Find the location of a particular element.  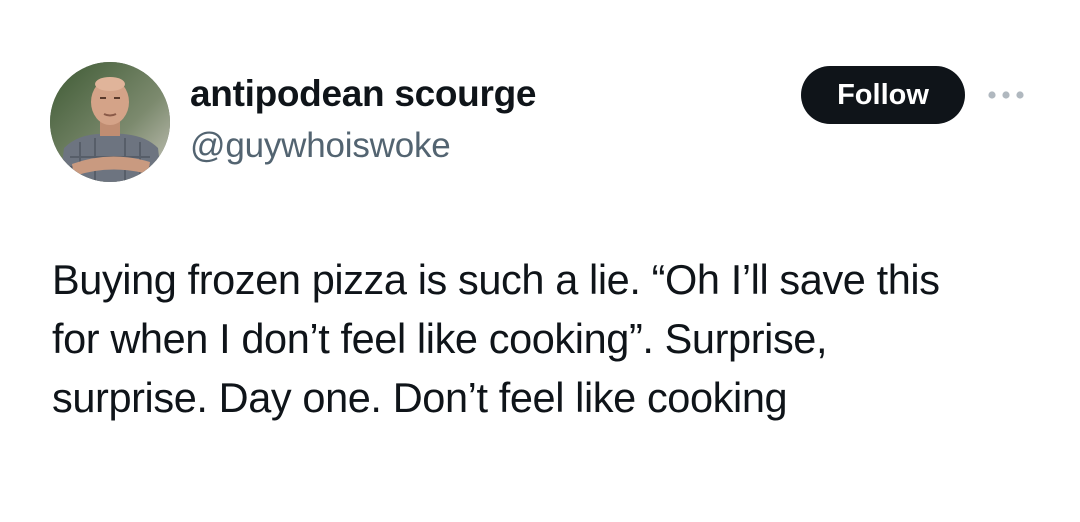

avatar is located at coordinates (110, 122).